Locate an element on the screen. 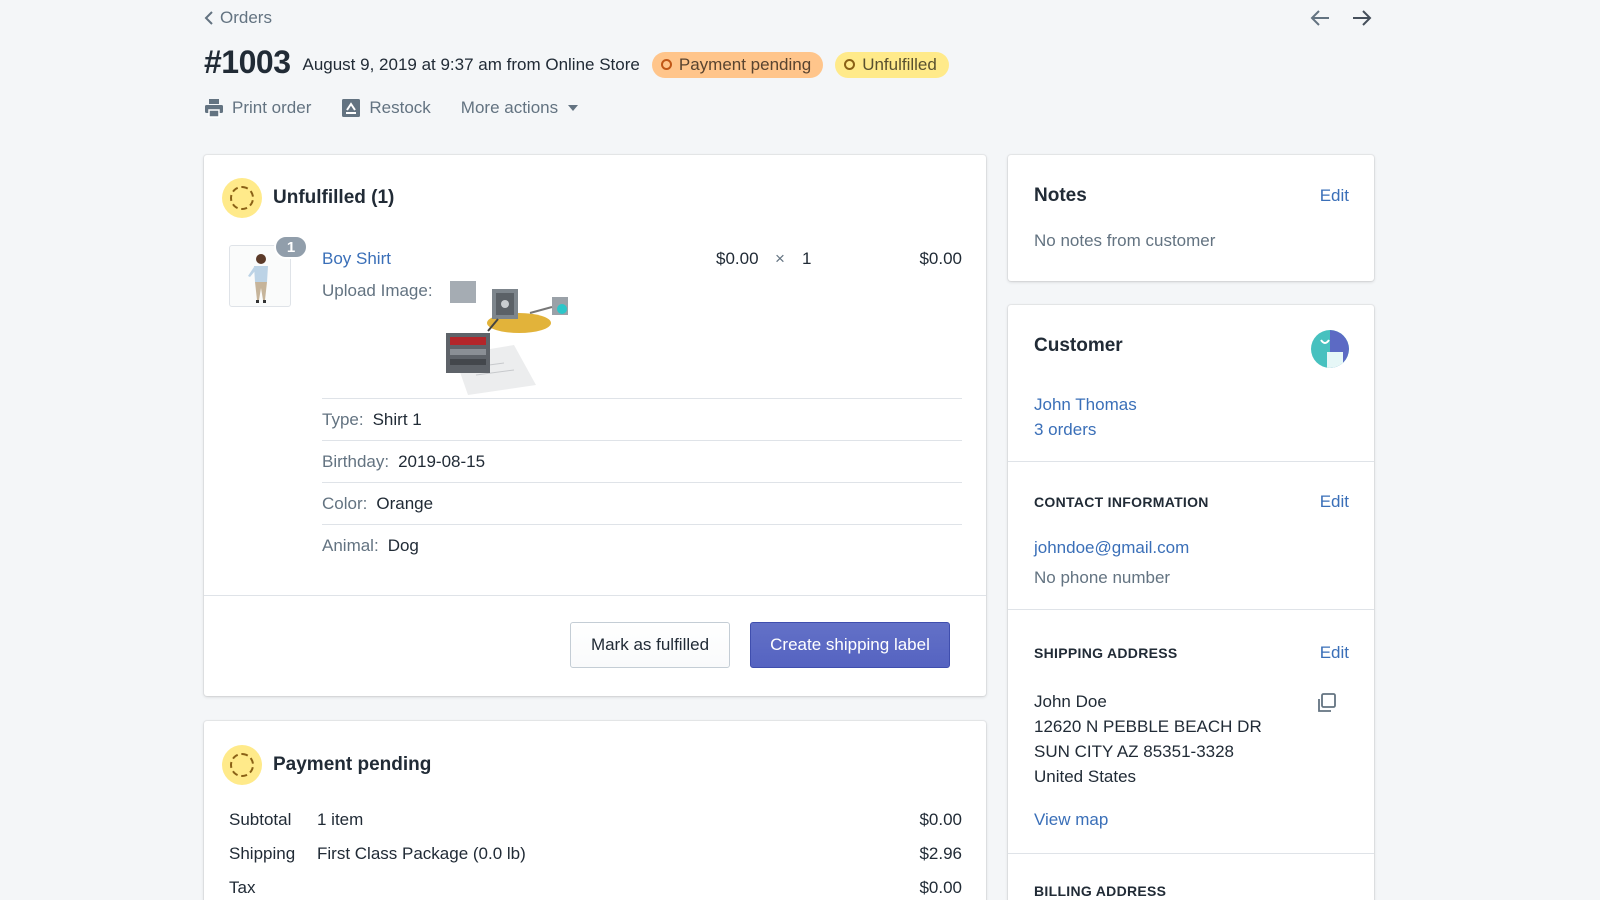 The image size is (1600, 900). more-actions-dropdown: More actions is located at coordinates (519, 108).